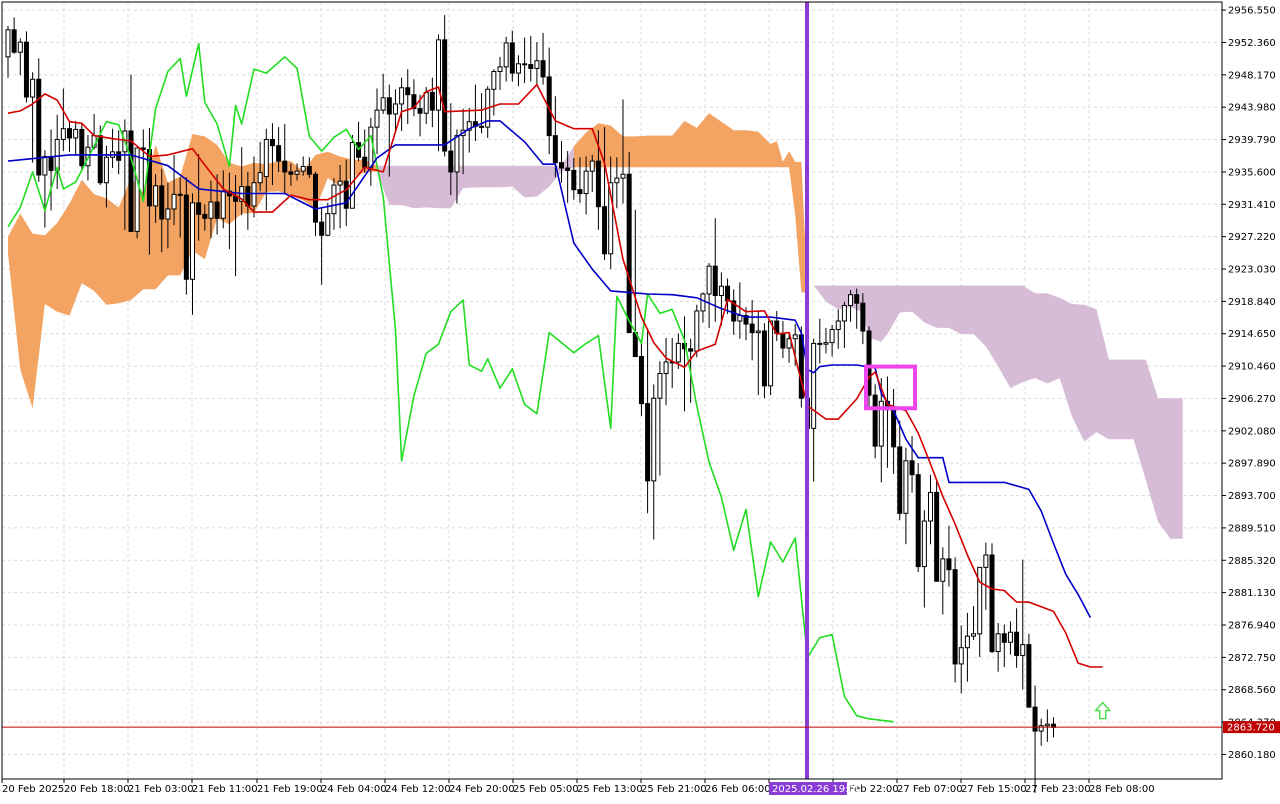  What do you see at coordinates (1252, 658) in the screenshot?
I see `price-tick-label: 2872.750` at bounding box center [1252, 658].